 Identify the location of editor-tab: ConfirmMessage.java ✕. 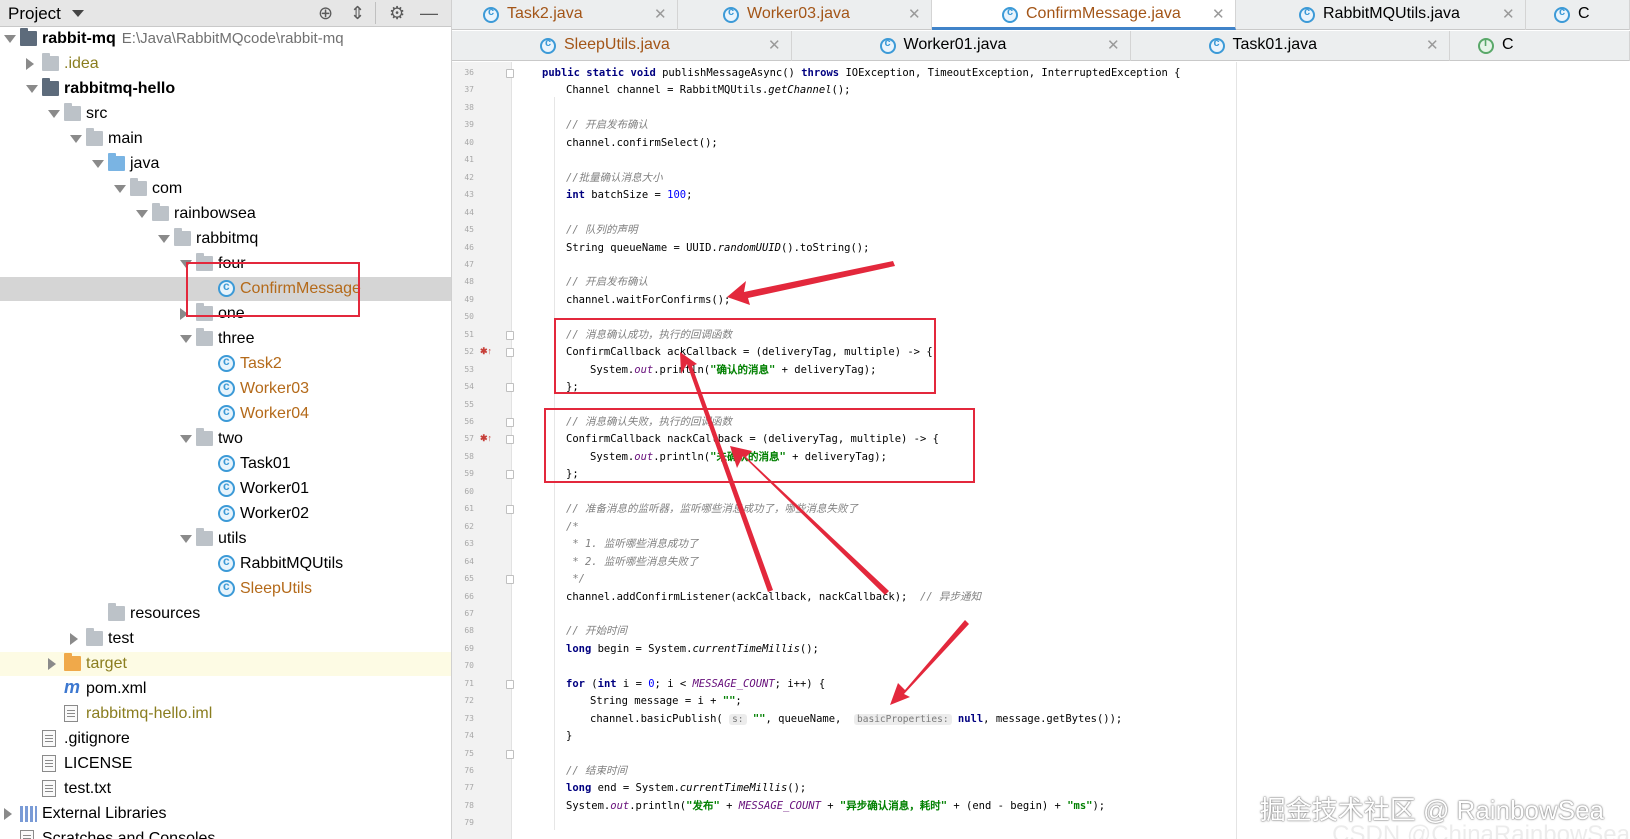
(1084, 15).